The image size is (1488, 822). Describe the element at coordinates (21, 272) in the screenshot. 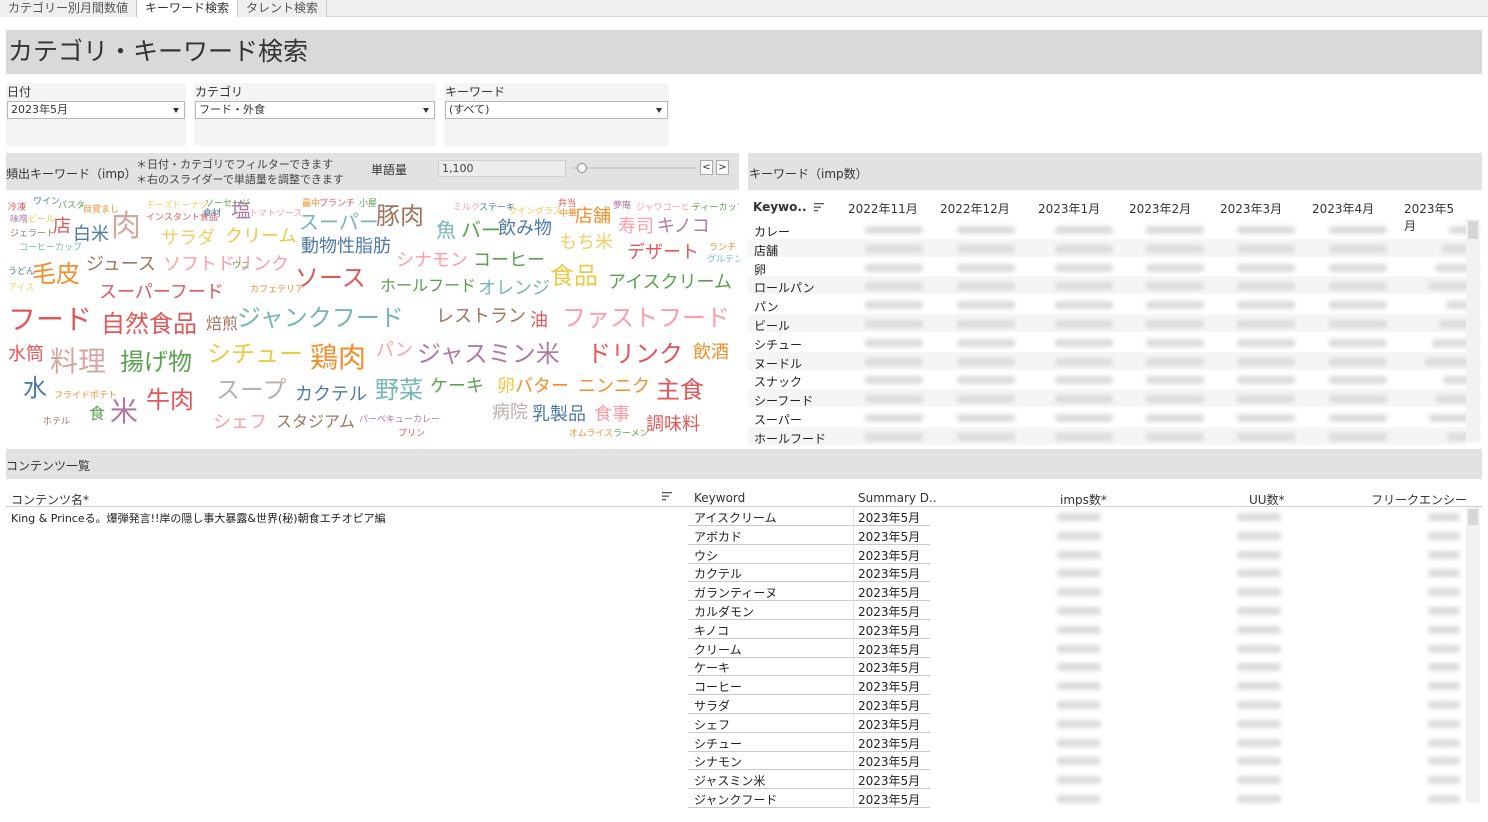

I see `cloud-word: うどん` at that location.